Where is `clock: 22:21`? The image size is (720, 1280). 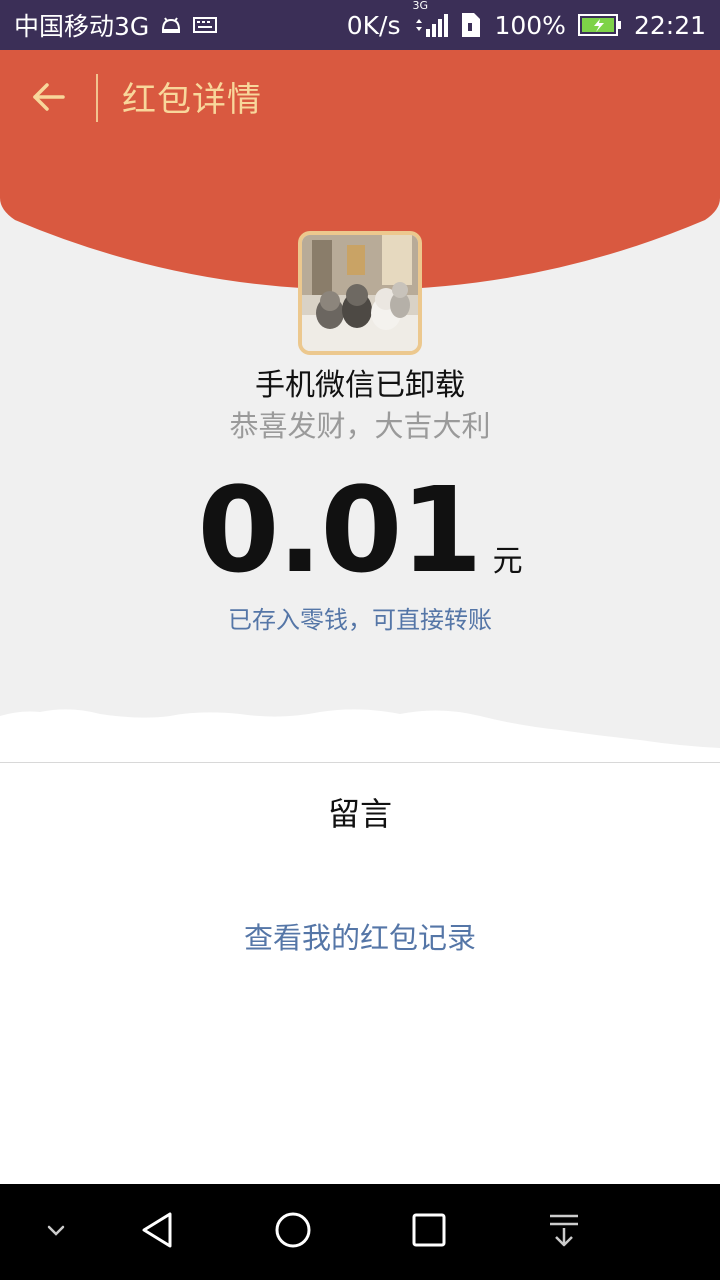
clock: 22:21 is located at coordinates (669, 25).